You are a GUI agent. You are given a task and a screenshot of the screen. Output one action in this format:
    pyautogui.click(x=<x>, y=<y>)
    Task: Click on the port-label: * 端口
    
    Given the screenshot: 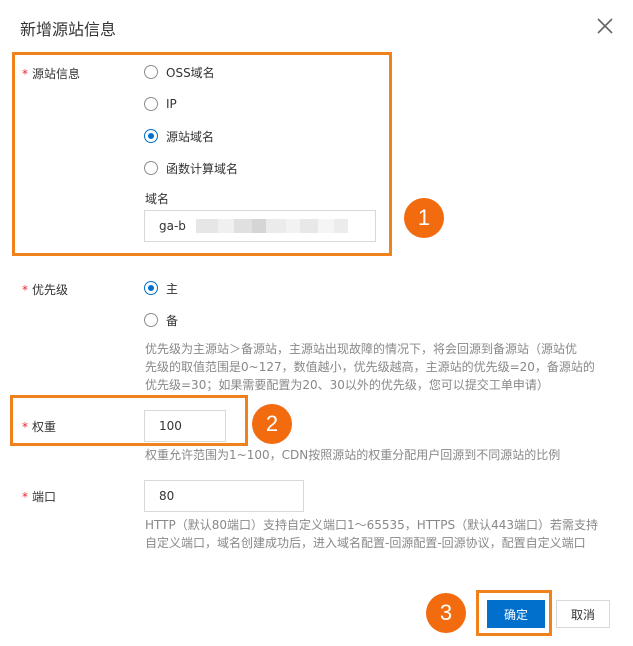 What is the action you would take?
    pyautogui.click(x=39, y=497)
    